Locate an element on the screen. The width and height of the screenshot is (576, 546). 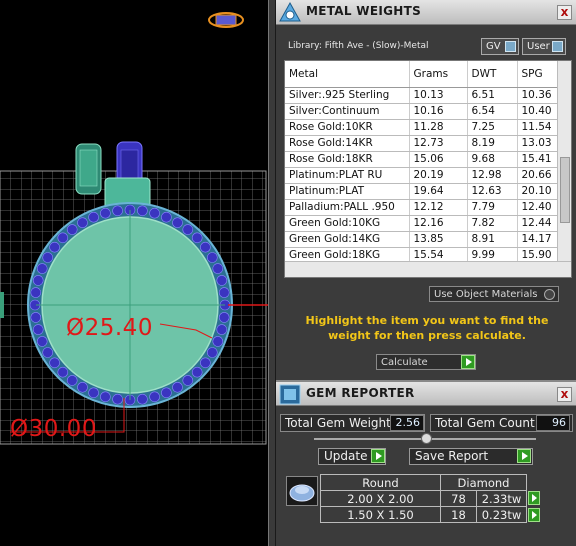
metal-cell: 11.28 is located at coordinates (438, 127).